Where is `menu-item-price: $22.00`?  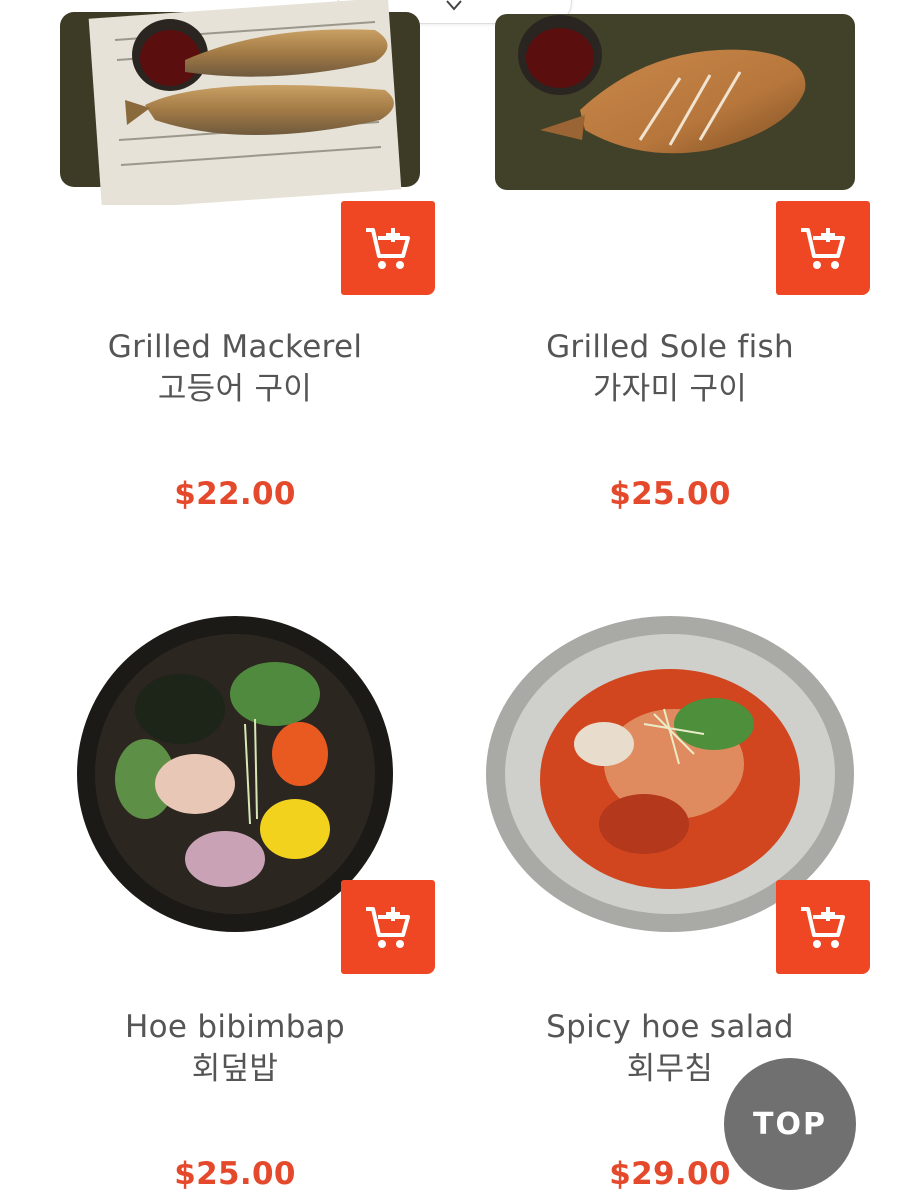
menu-item-price: $22.00 is located at coordinates (235, 494).